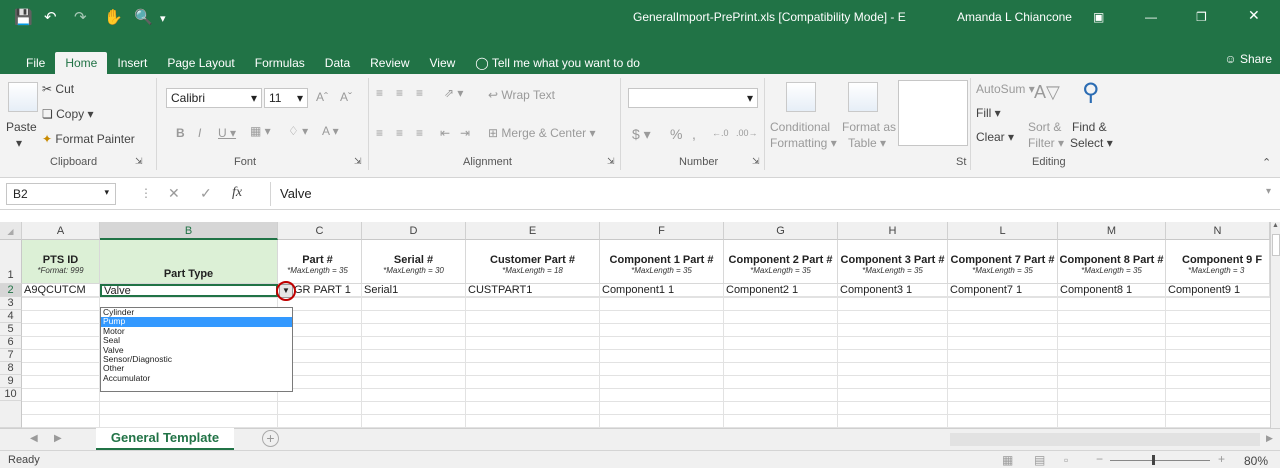 This screenshot has width=1280, height=468. Describe the element at coordinates (541, 133) in the screenshot. I see `merge-center-button: ⊞ Merge & Center ▾` at that location.